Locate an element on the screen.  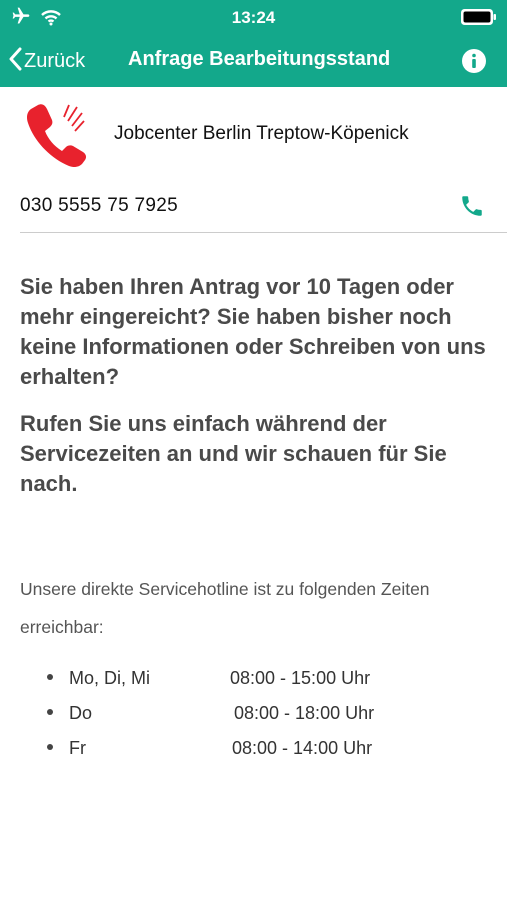
battery-icon is located at coordinates (479, 19).